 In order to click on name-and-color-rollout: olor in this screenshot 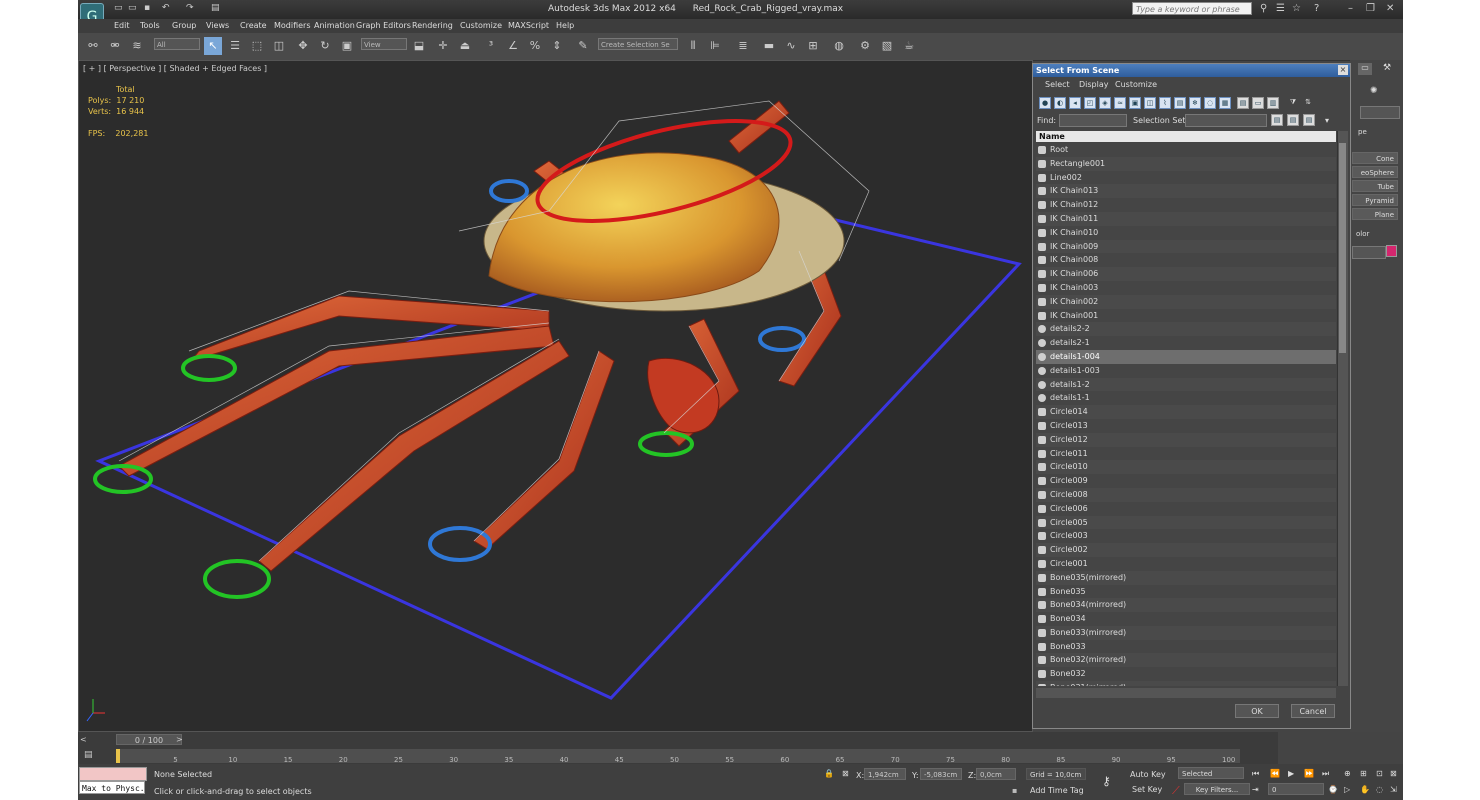, I will do `click(1362, 234)`.